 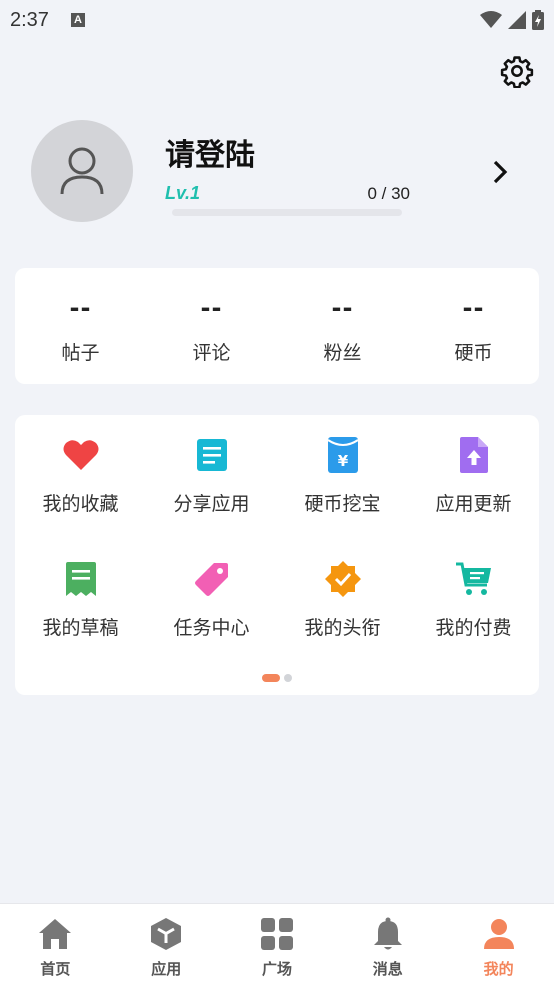 I want to click on nav-mine: 我的, so click(x=498, y=944).